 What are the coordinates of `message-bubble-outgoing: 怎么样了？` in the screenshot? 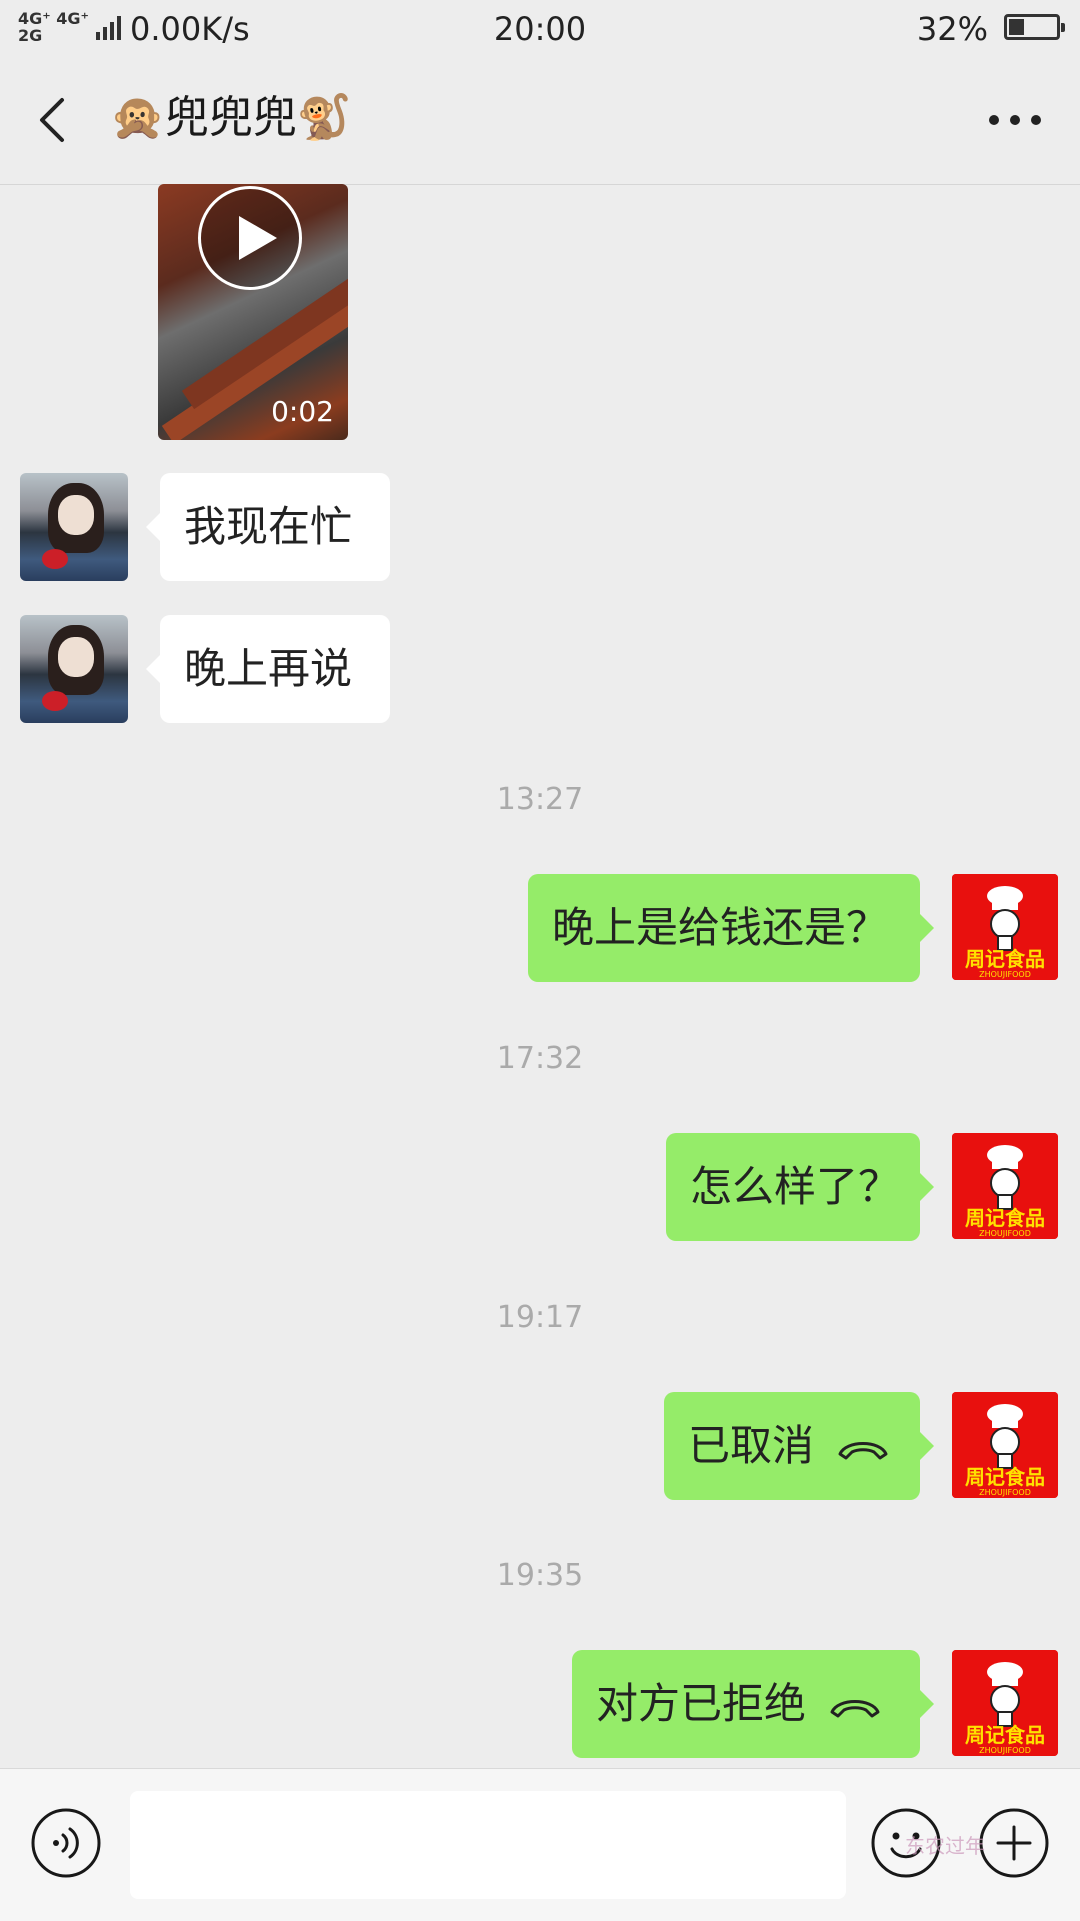 It's located at (800, 1187).